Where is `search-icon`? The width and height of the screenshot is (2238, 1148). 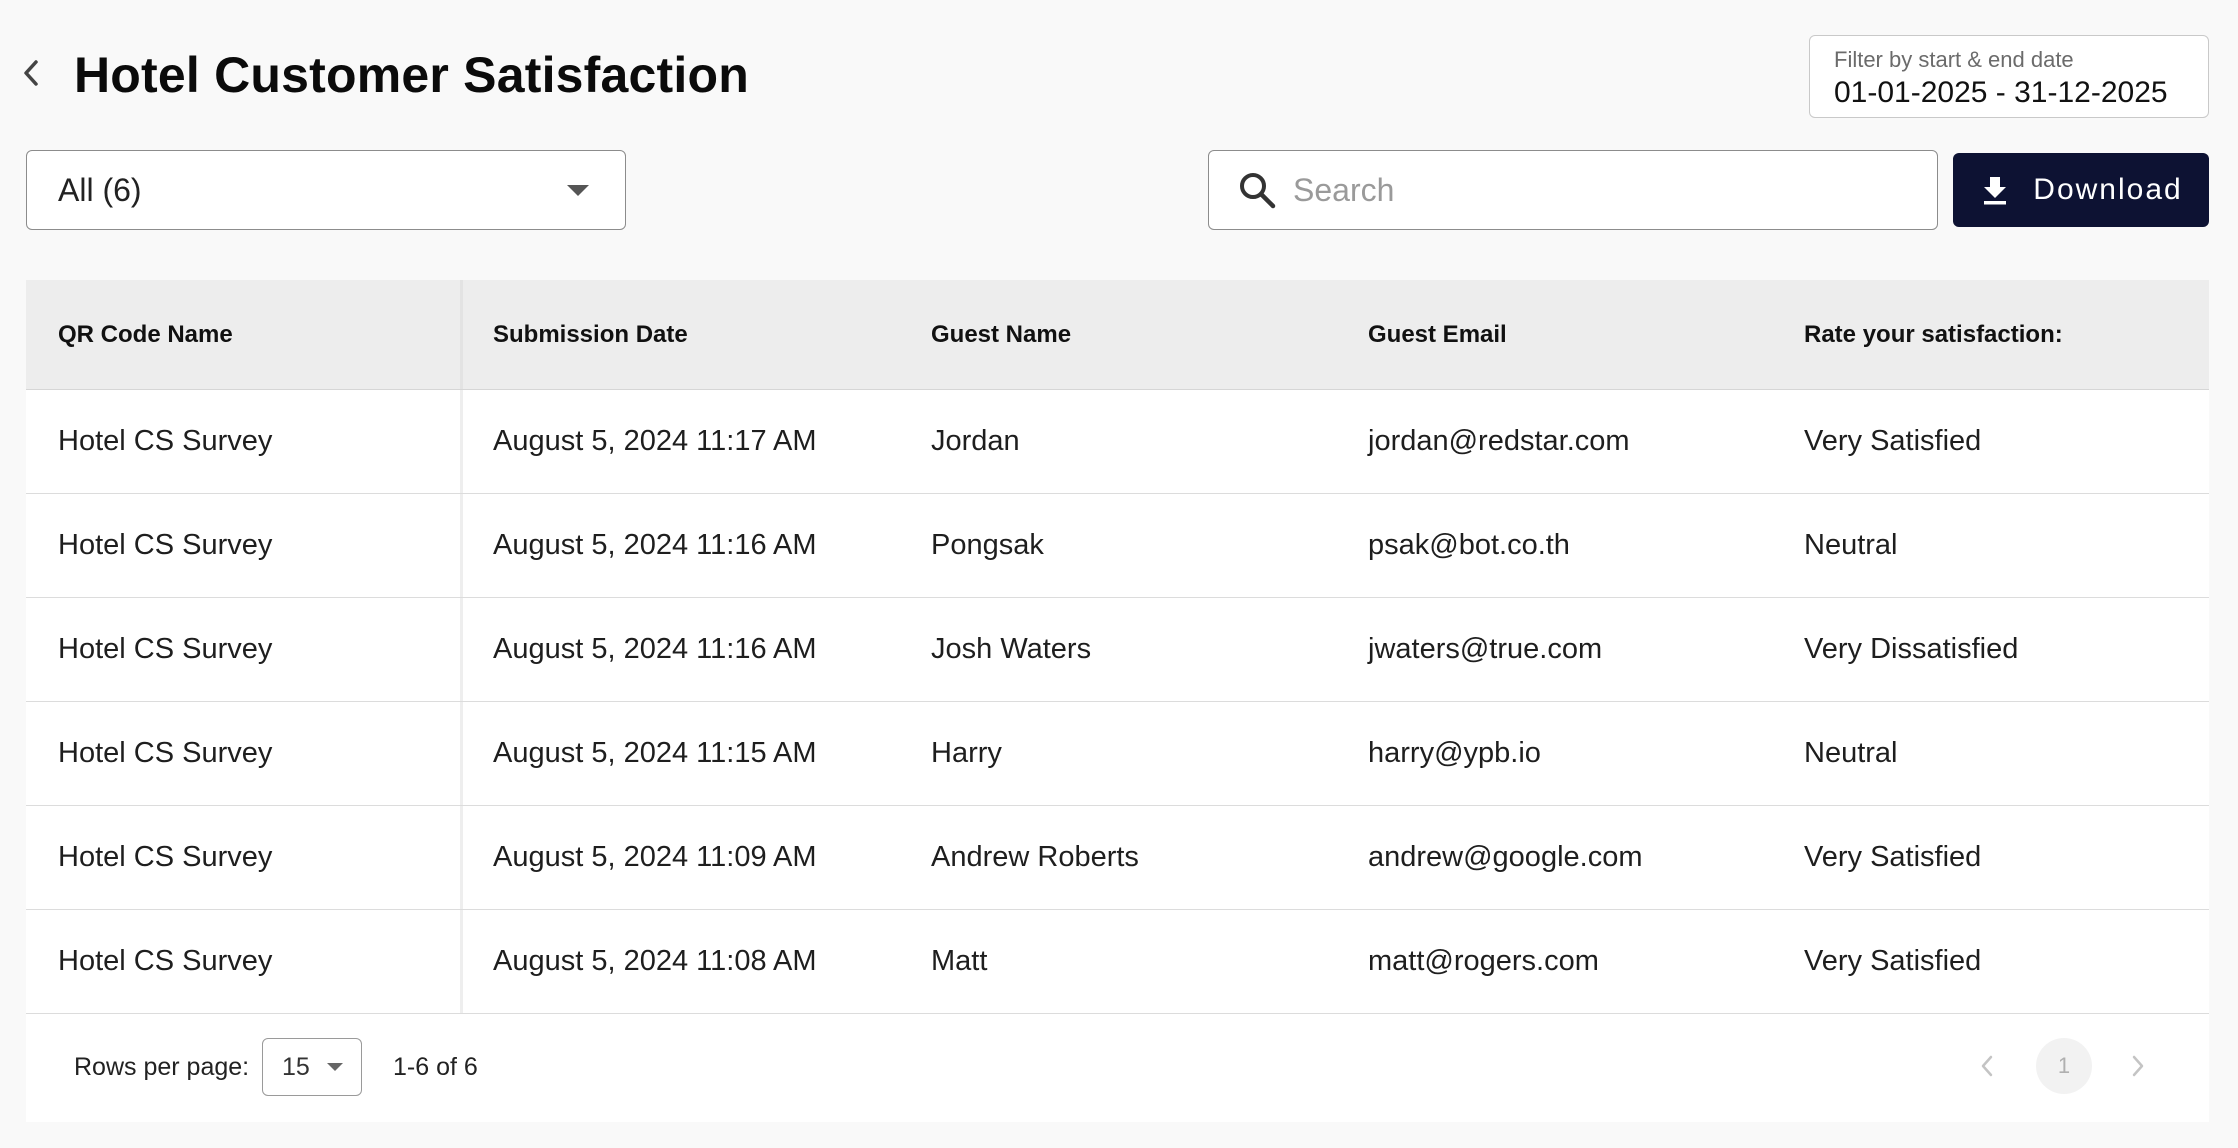
search-icon is located at coordinates (1258, 191).